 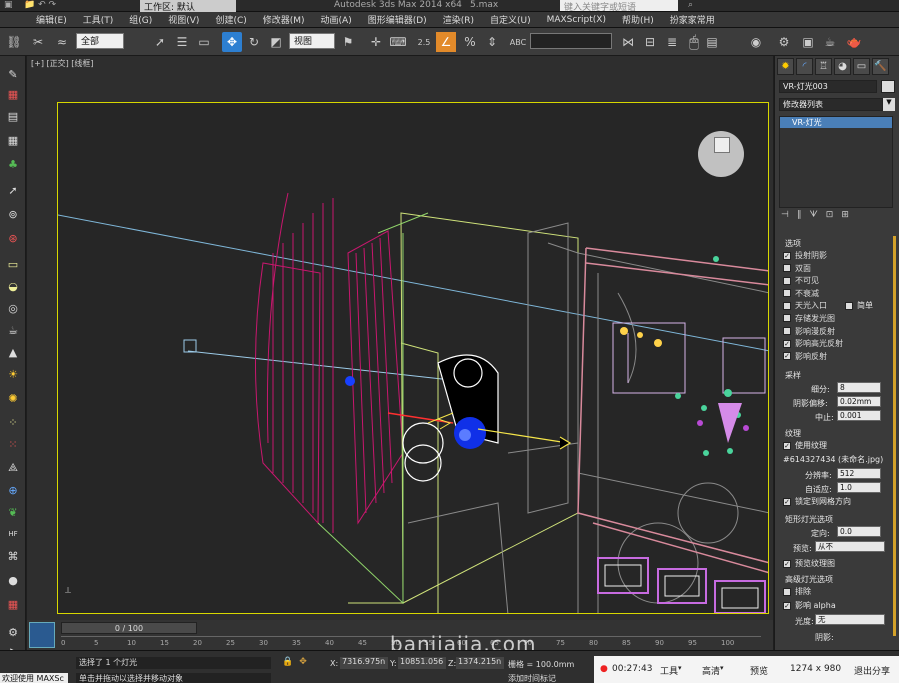 What do you see at coordinates (532, 678) in the screenshot?
I see `add-time-tag: 添加时间标记` at bounding box center [532, 678].